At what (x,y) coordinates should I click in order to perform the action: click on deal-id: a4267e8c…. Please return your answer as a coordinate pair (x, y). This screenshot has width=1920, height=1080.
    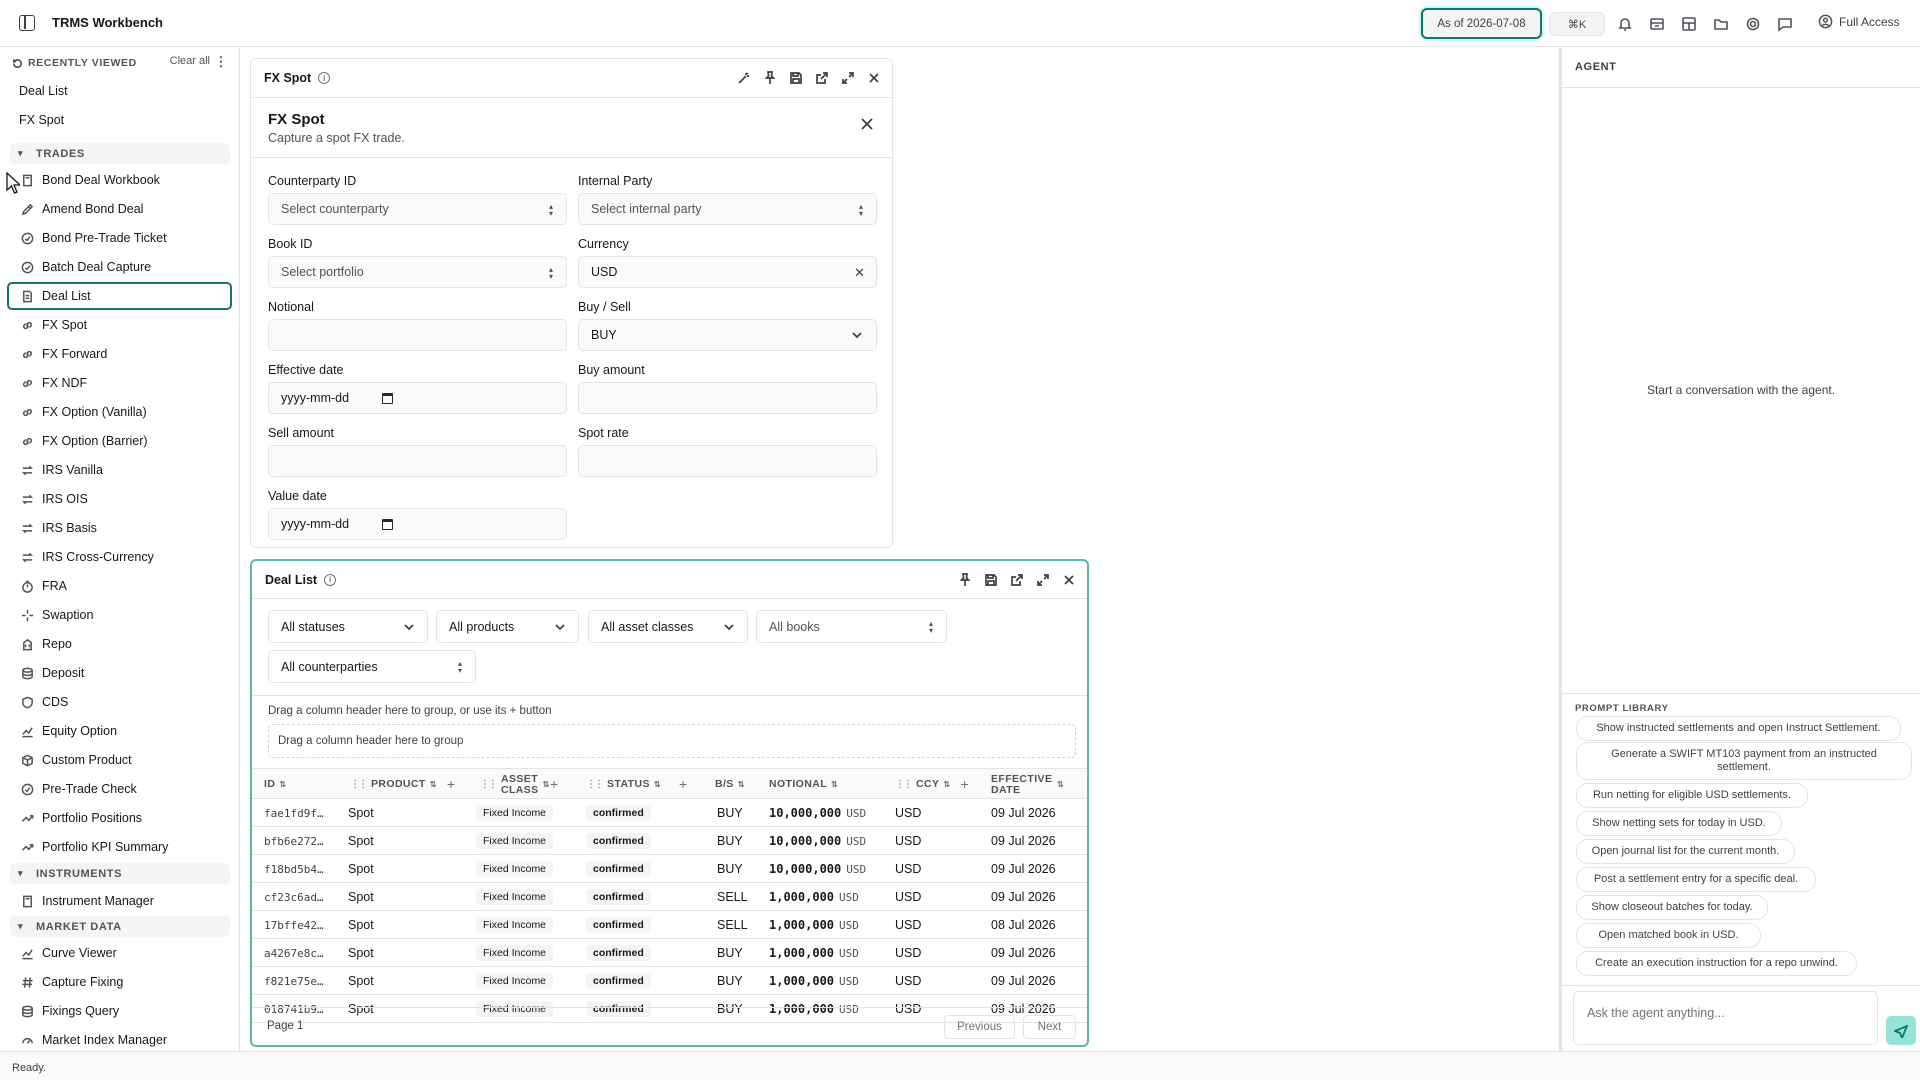
    Looking at the image, I should click on (294, 953).